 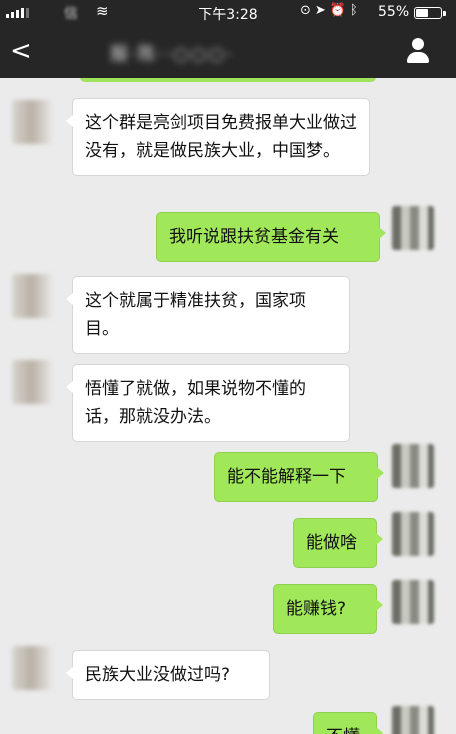 What do you see at coordinates (307, 10) in the screenshot?
I see `screen-lock-icon: ⊙` at bounding box center [307, 10].